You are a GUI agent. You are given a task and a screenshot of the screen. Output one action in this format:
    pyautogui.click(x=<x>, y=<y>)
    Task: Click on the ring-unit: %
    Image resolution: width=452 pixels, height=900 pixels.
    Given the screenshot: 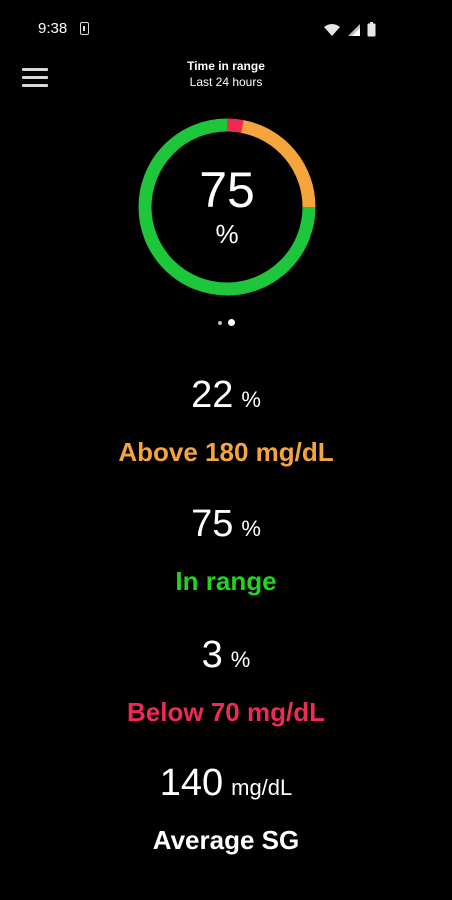 What is the action you would take?
    pyautogui.click(x=227, y=234)
    